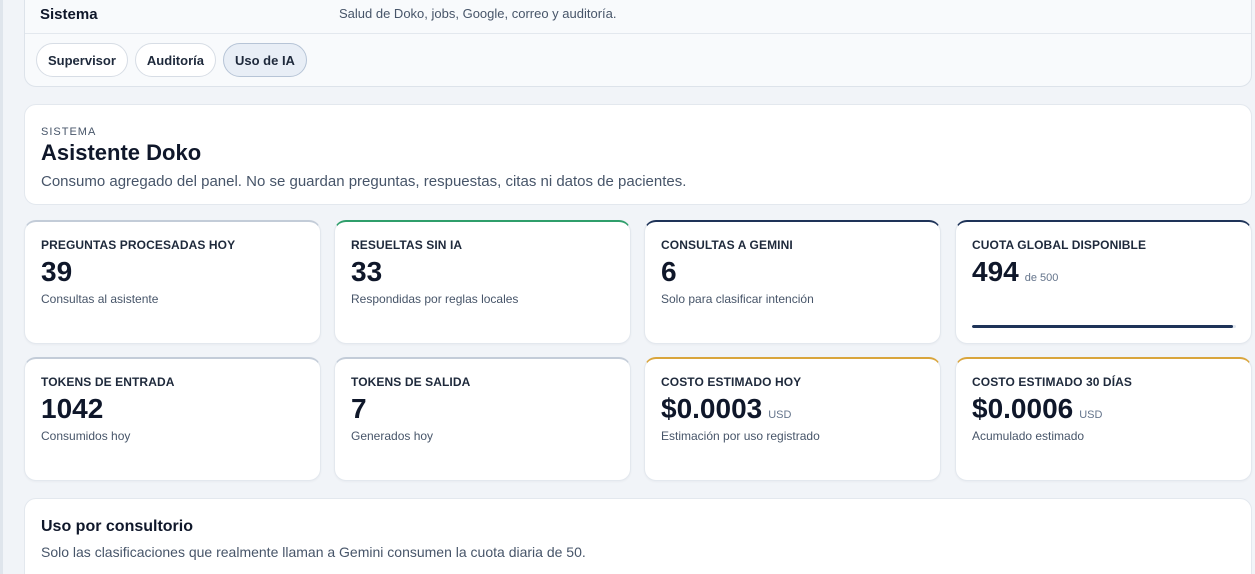 The height and width of the screenshot is (574, 1255). I want to click on stat-value: 39, so click(57, 271).